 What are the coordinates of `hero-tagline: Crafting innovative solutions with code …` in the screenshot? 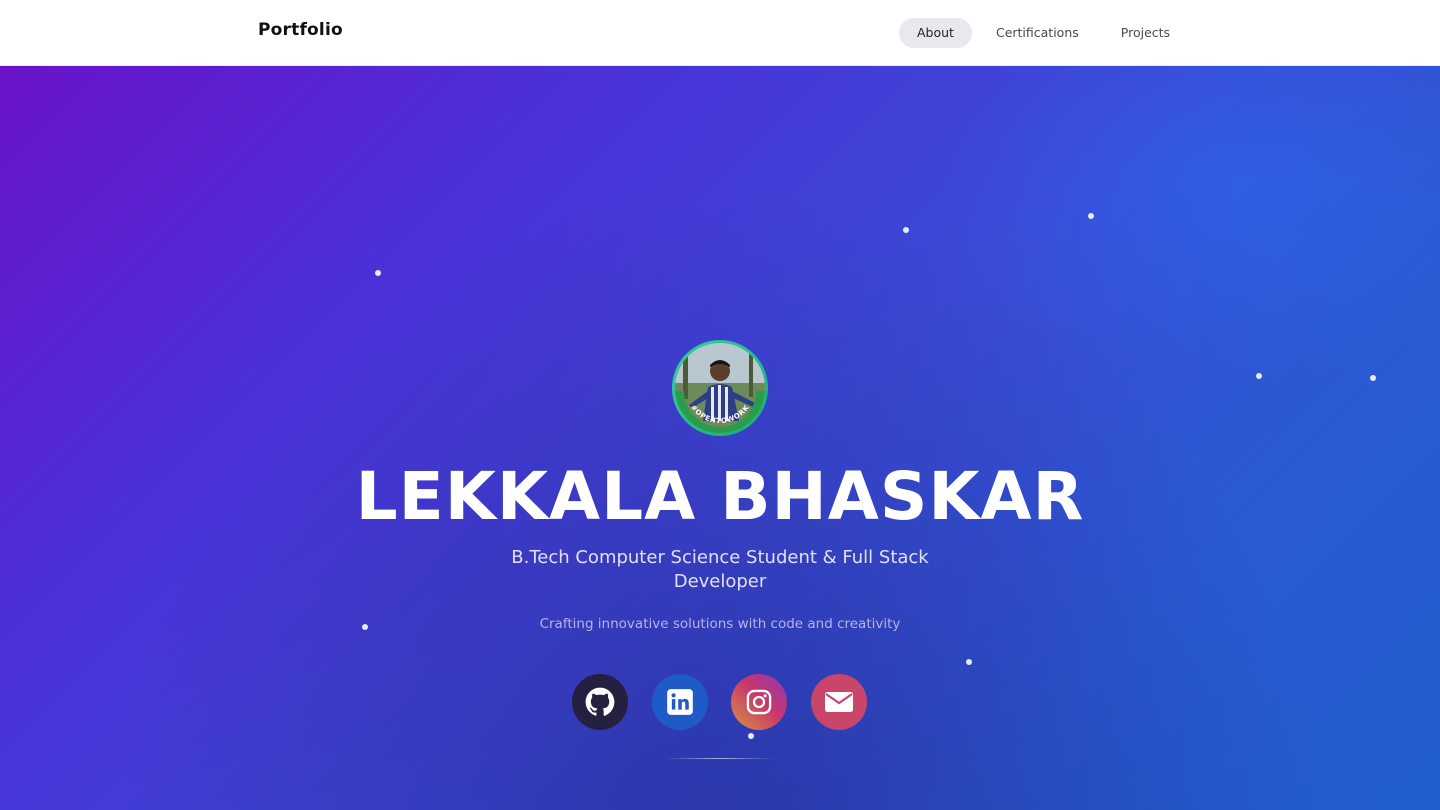 It's located at (720, 624).